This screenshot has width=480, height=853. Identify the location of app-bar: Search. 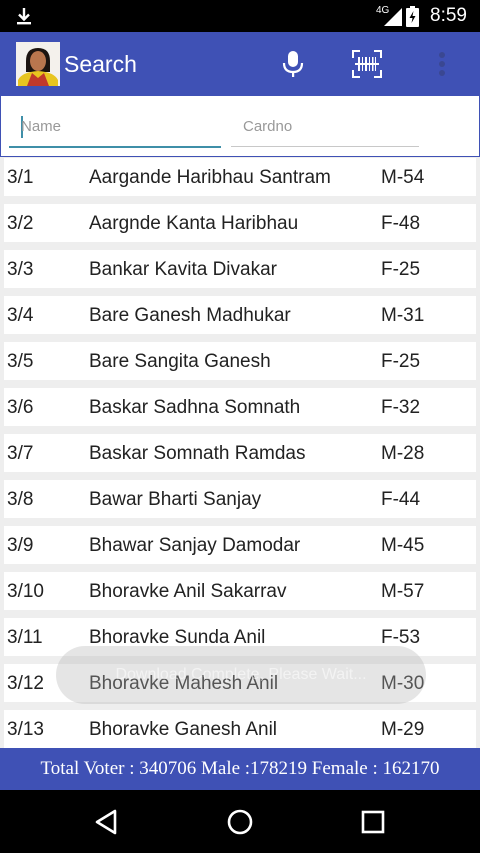
(240, 64).